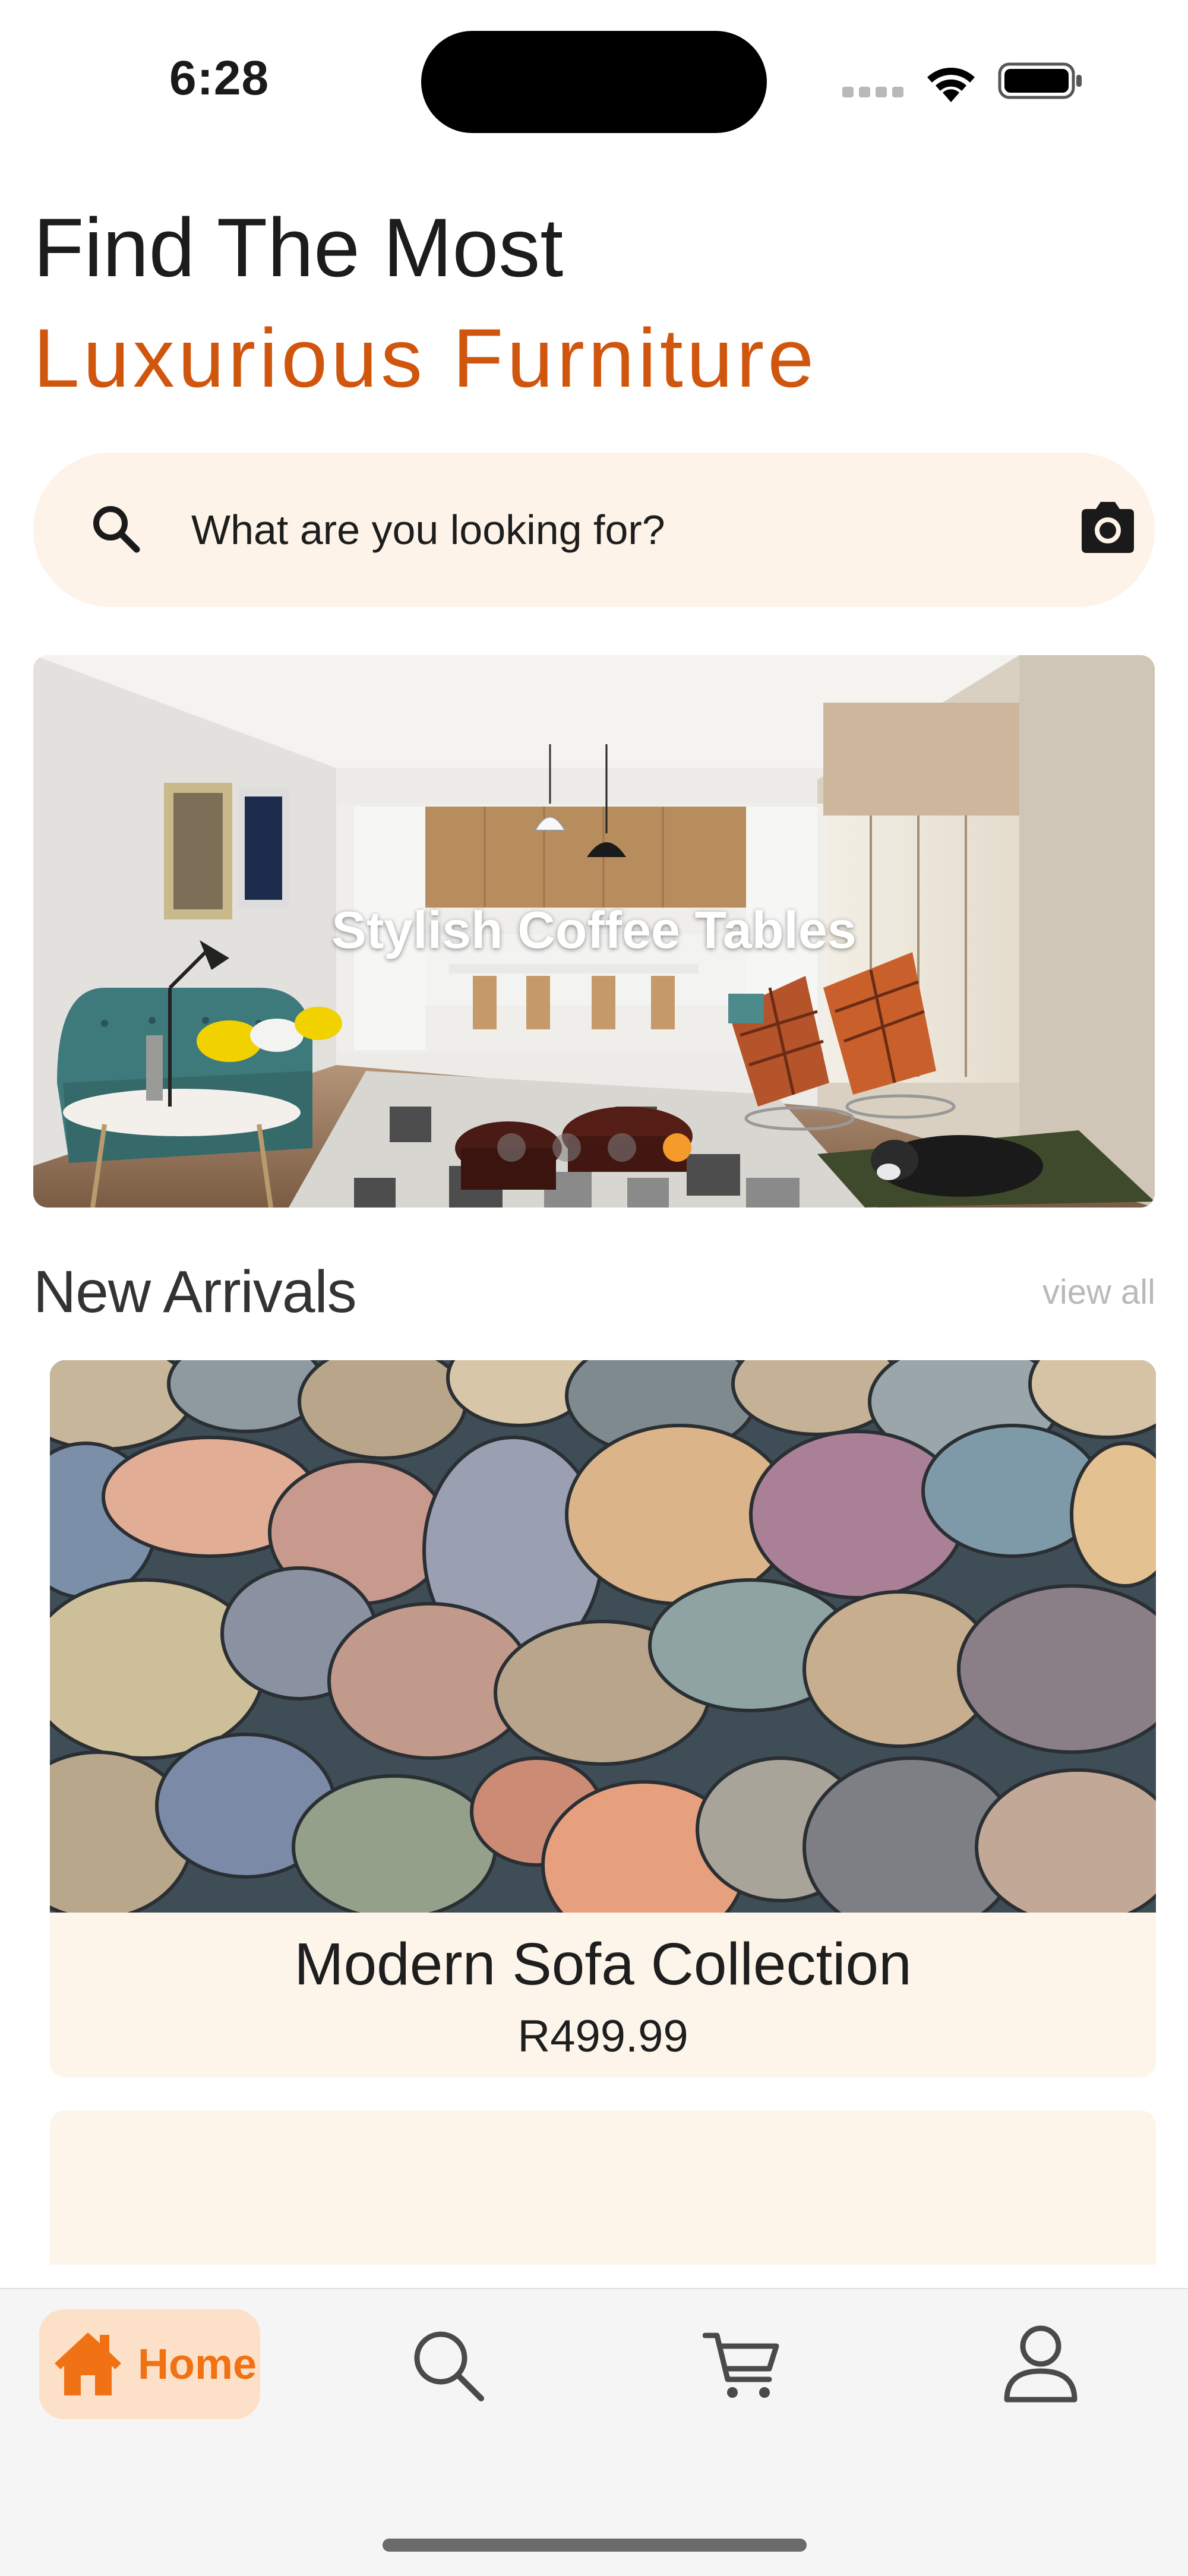 The height and width of the screenshot is (2576, 1188). I want to click on product-name: Modern Sofa Collection, so click(603, 1964).